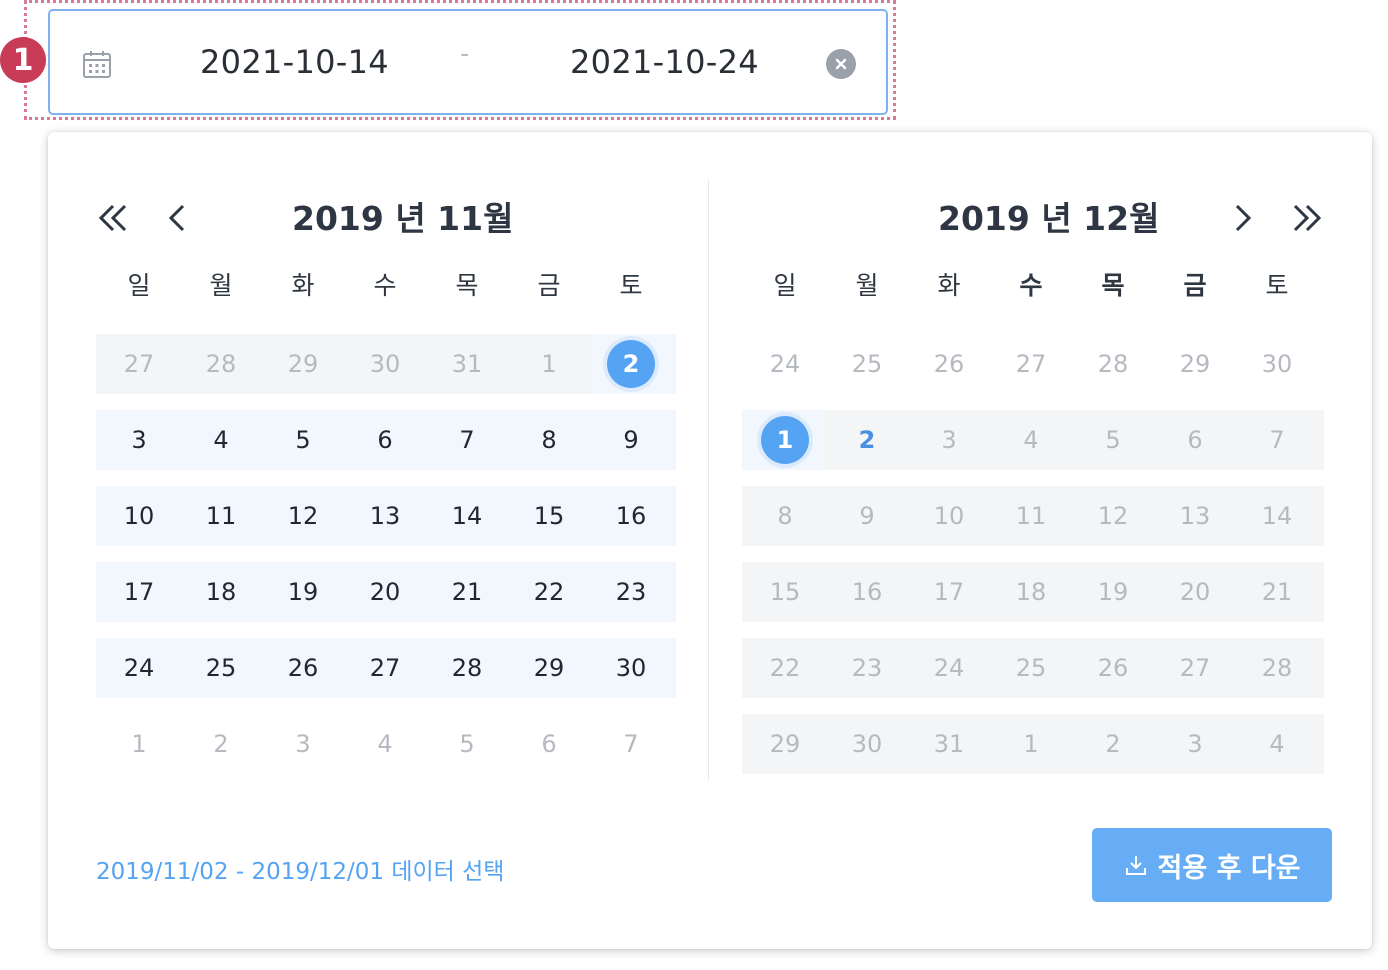 The image size is (1388, 970). Describe the element at coordinates (1306, 218) in the screenshot. I see `next-year-button` at that location.